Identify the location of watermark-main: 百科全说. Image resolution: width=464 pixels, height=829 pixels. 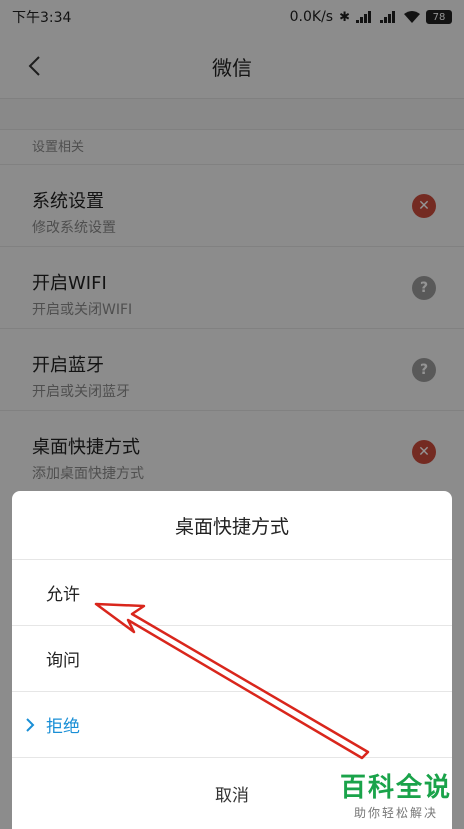
(395, 788).